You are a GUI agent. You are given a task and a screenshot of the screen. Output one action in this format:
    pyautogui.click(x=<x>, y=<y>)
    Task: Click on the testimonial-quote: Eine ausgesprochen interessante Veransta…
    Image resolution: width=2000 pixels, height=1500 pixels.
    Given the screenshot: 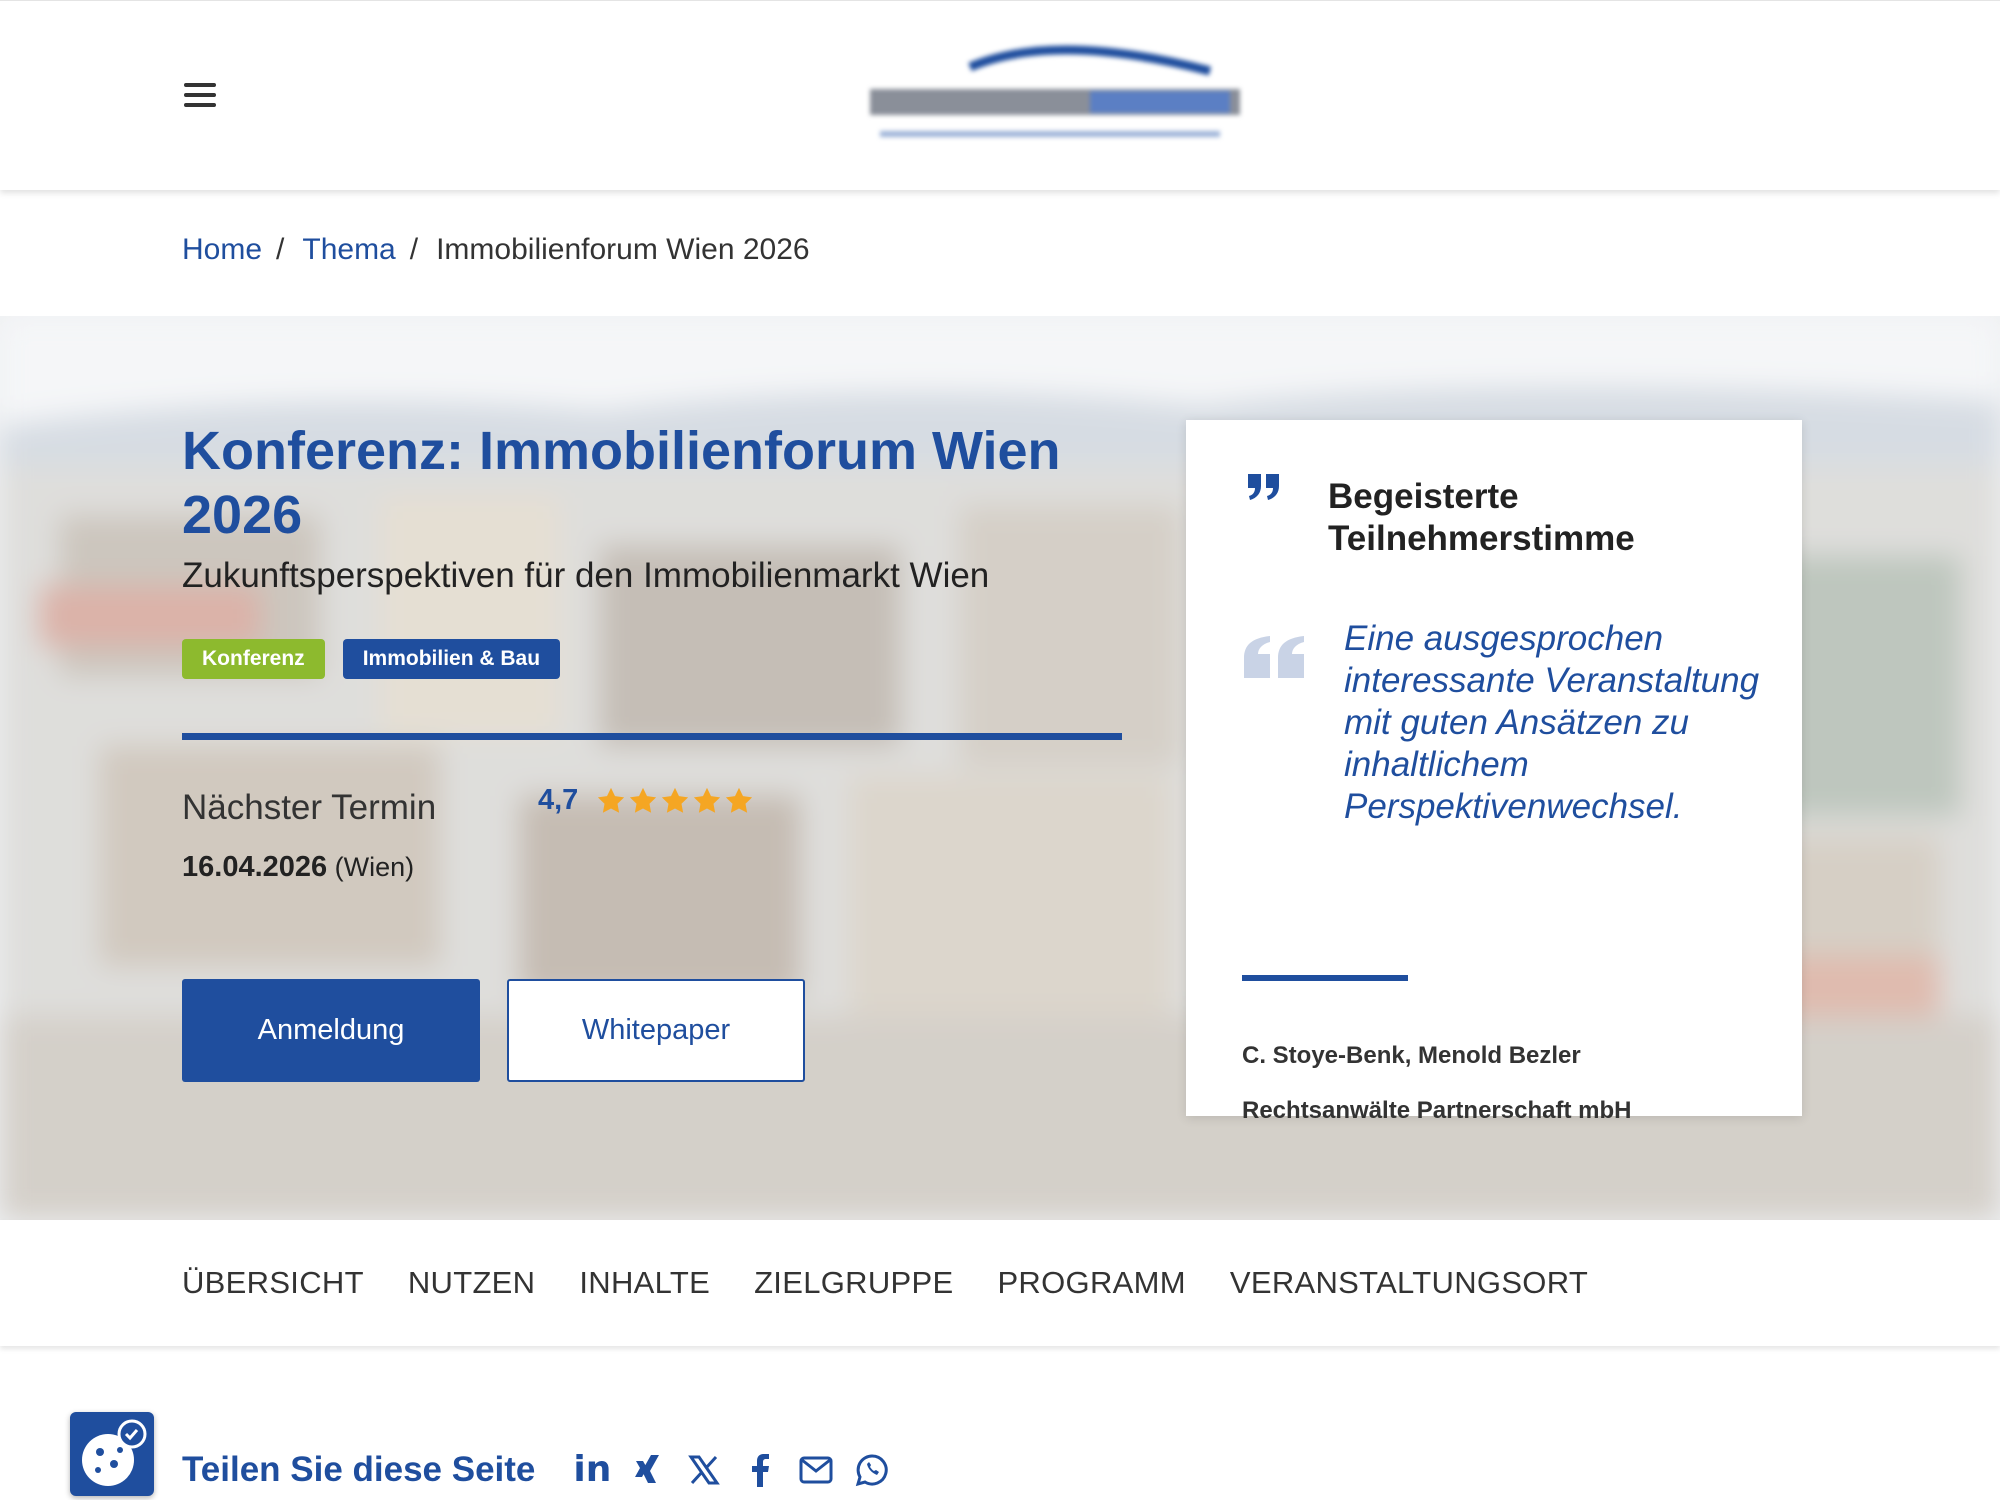 What is the action you would take?
    pyautogui.click(x=1552, y=722)
    